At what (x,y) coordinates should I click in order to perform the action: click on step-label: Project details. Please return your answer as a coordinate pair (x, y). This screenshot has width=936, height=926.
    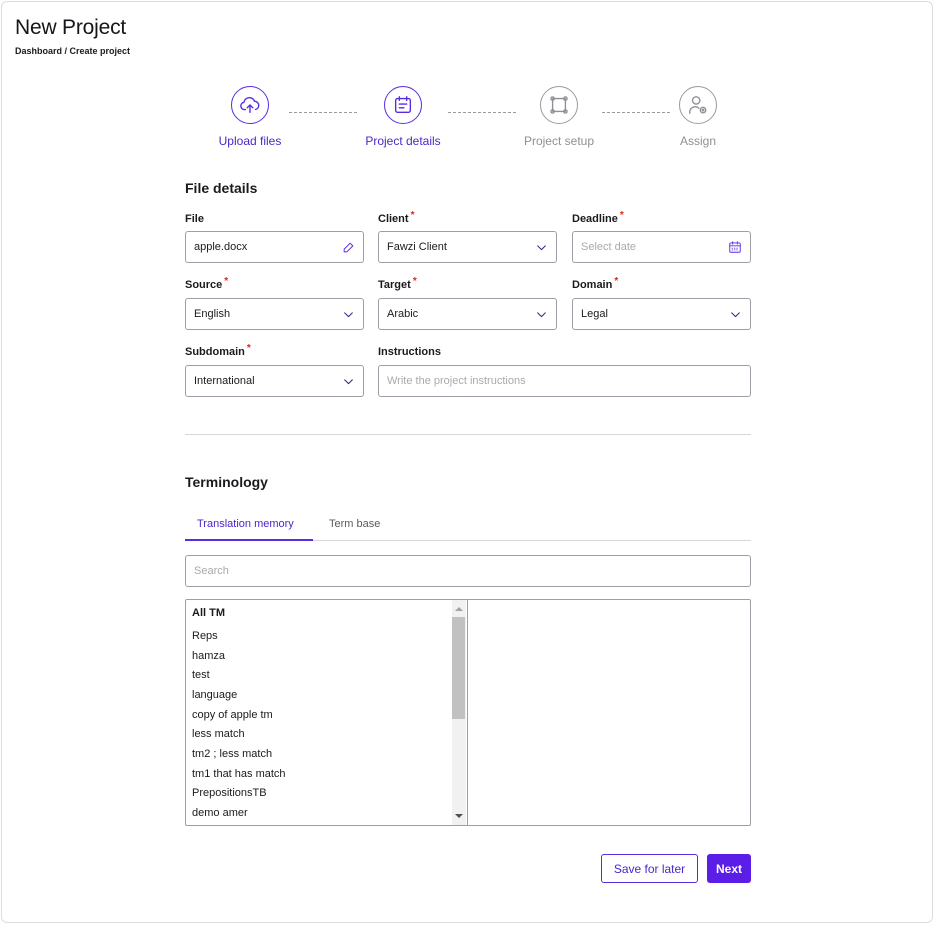
    Looking at the image, I should click on (403, 141).